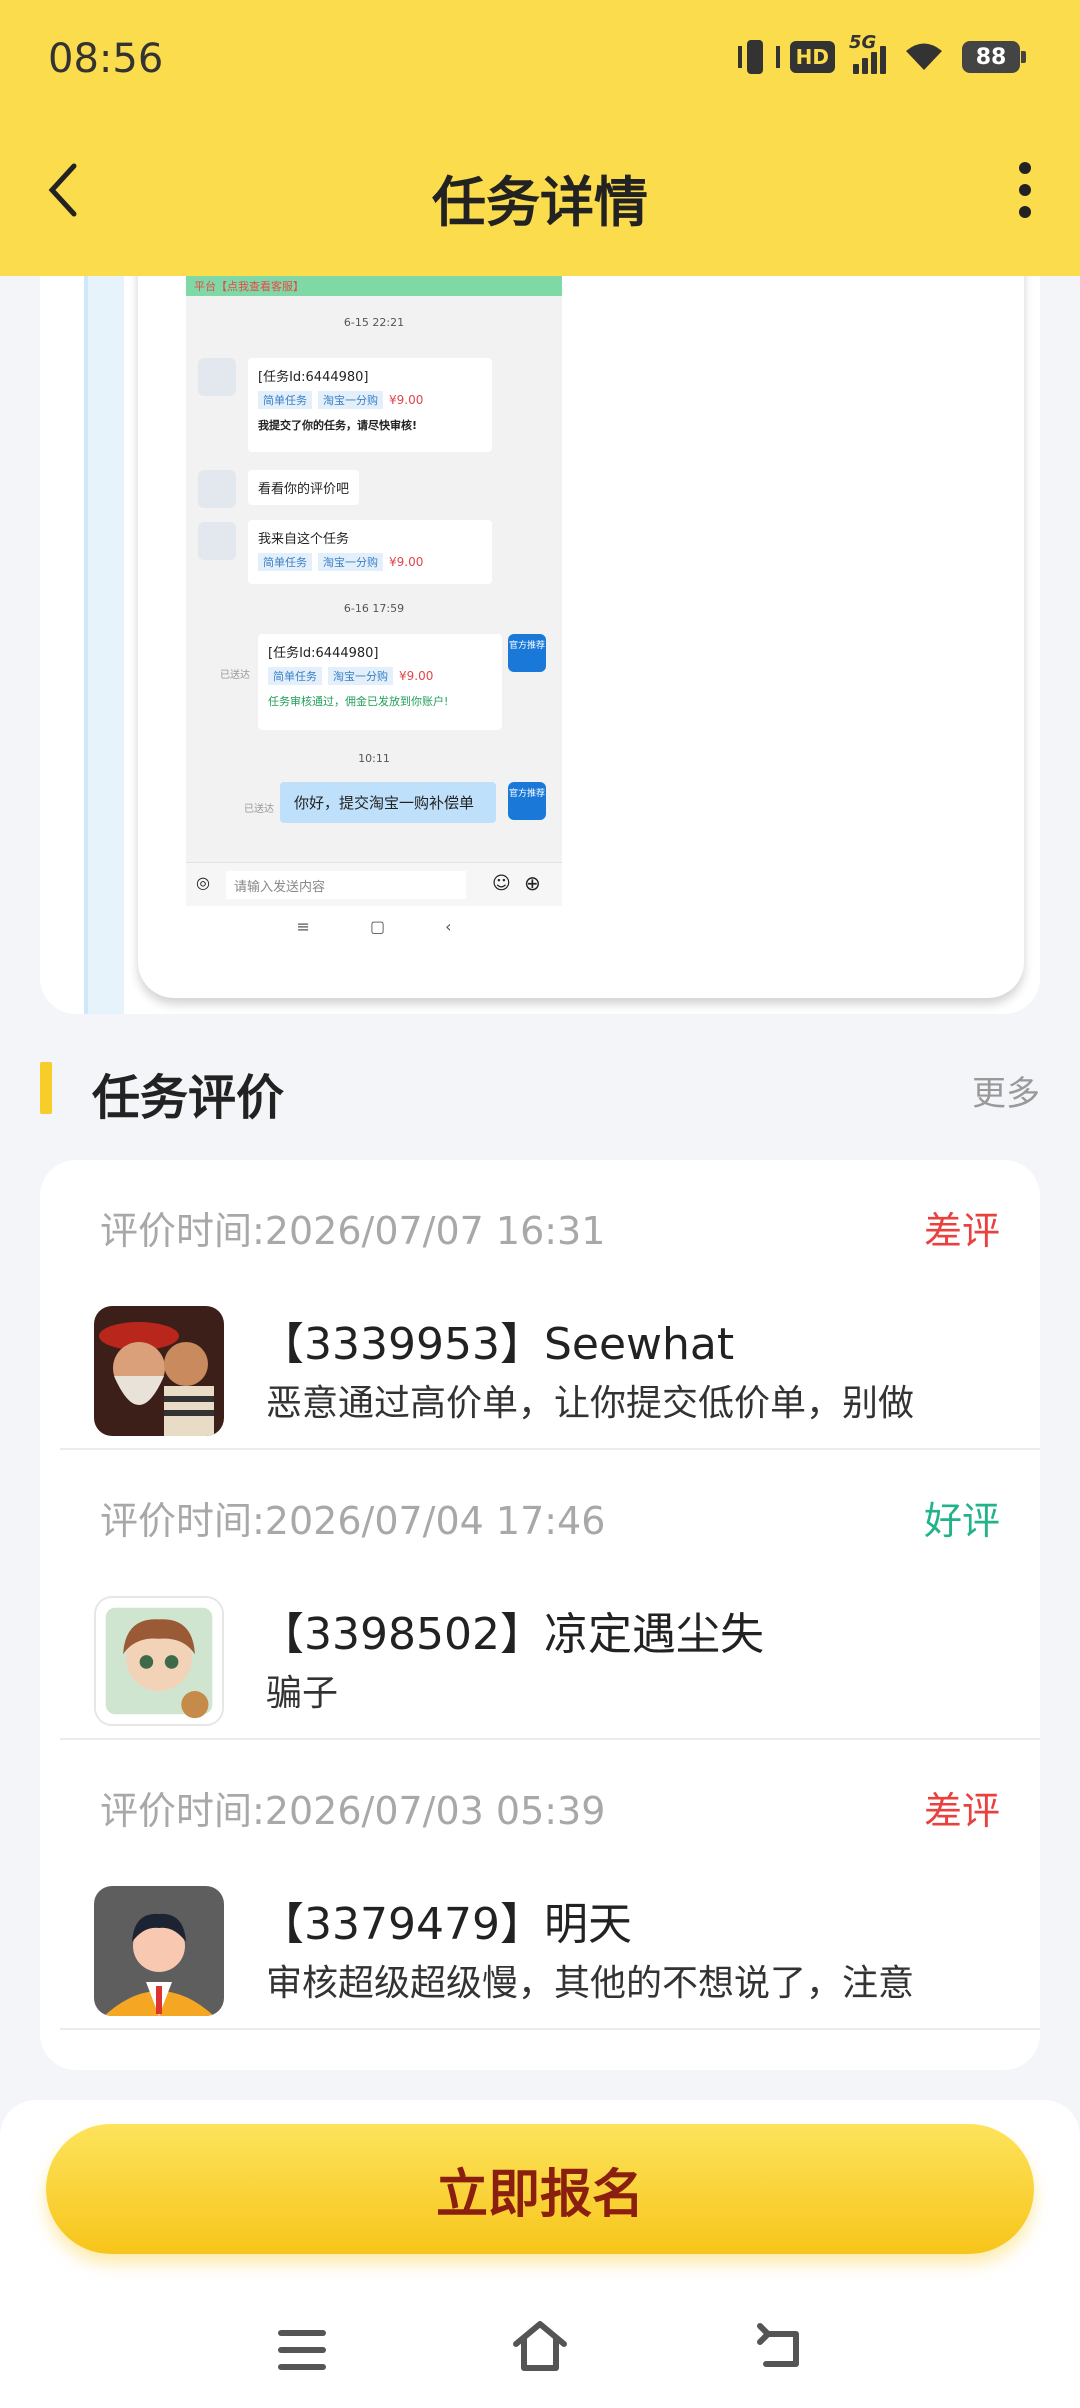 Image resolution: width=1080 pixels, height=2408 pixels. What do you see at coordinates (961, 1521) in the screenshot?
I see `review-rating: 好评` at bounding box center [961, 1521].